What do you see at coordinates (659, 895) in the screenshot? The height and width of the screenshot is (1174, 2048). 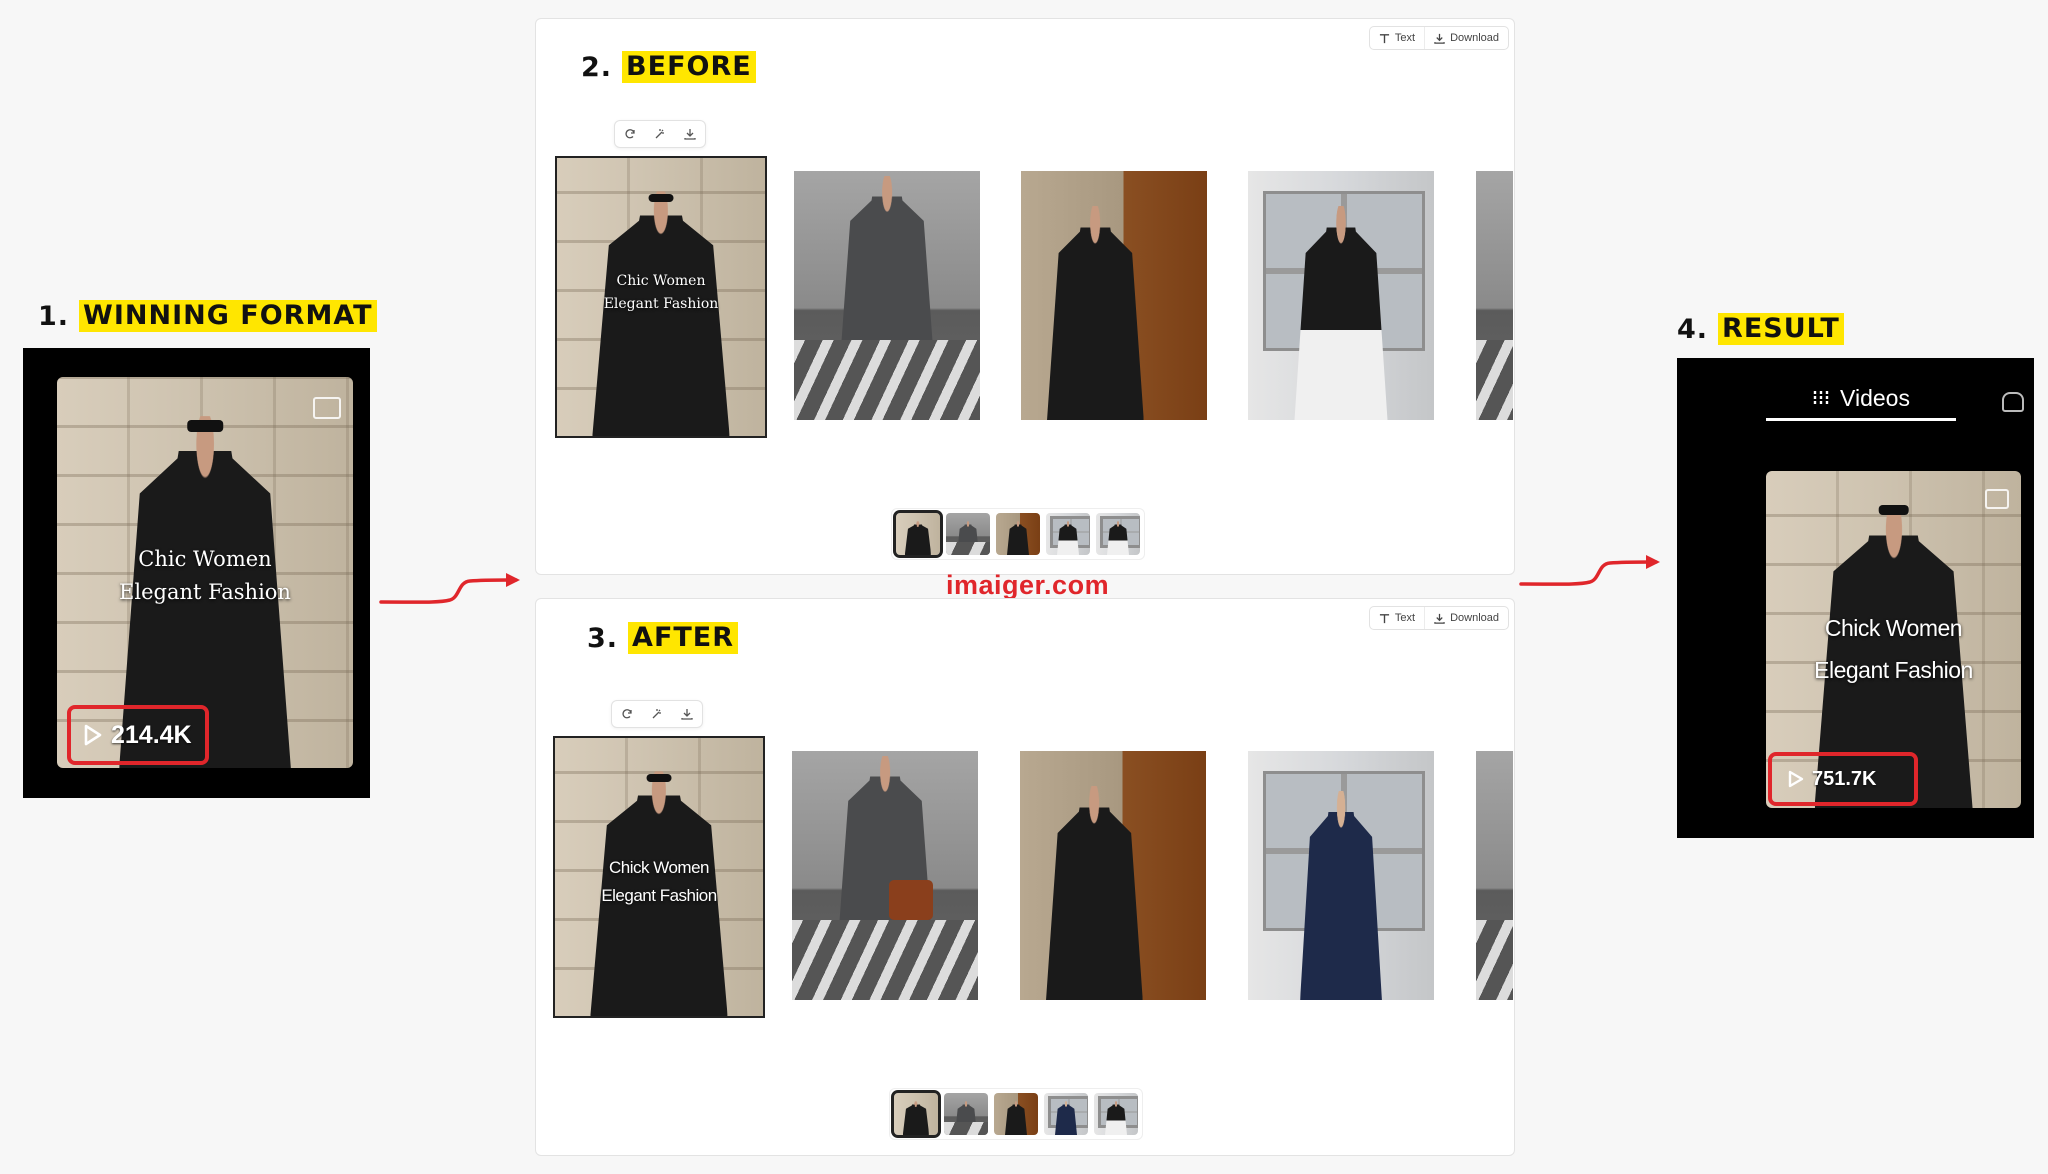 I see `after-caption-line-2: Elegant Fashion` at bounding box center [659, 895].